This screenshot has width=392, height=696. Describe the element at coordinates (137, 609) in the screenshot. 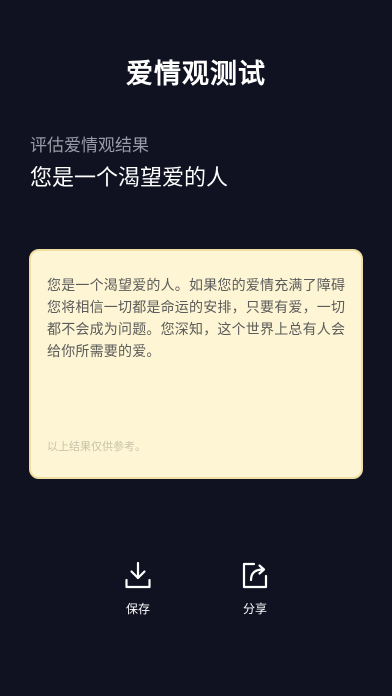

I see `save-label: 保存` at that location.